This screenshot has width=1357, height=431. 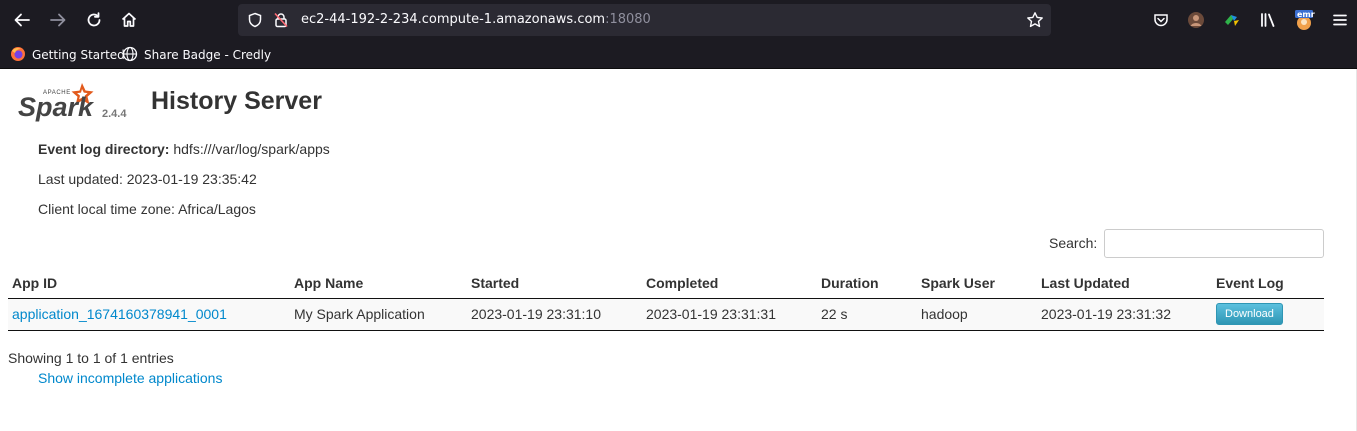 What do you see at coordinates (453, 19) in the screenshot?
I see `url-host: ec2-44-192-2-234.compute-1.amazonaws.com` at bounding box center [453, 19].